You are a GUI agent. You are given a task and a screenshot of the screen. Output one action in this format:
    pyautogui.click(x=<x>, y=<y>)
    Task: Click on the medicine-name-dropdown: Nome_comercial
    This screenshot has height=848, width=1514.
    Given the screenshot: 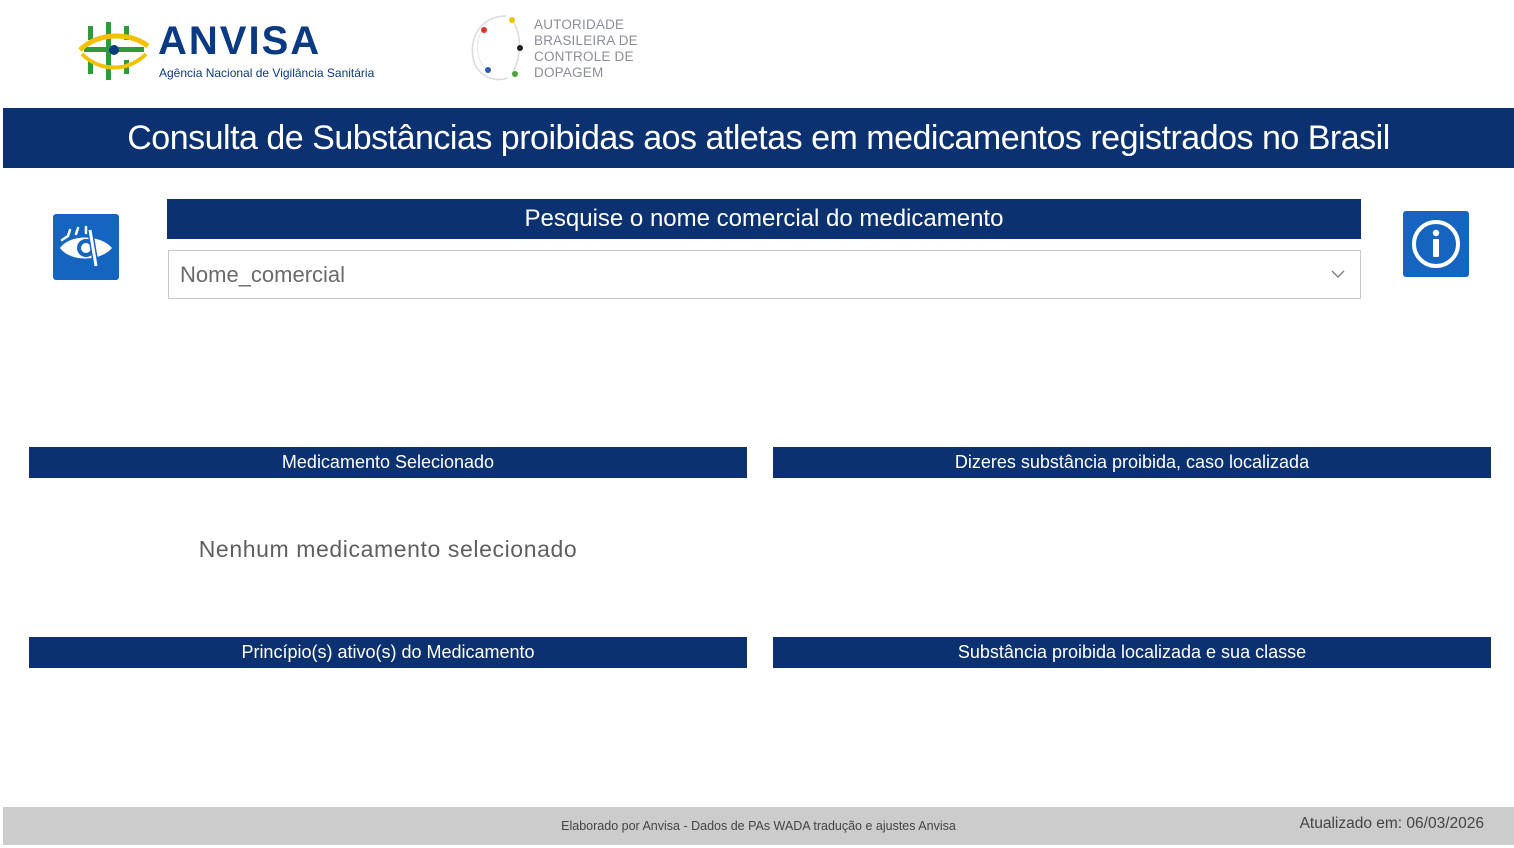 What is the action you would take?
    pyautogui.click(x=764, y=274)
    